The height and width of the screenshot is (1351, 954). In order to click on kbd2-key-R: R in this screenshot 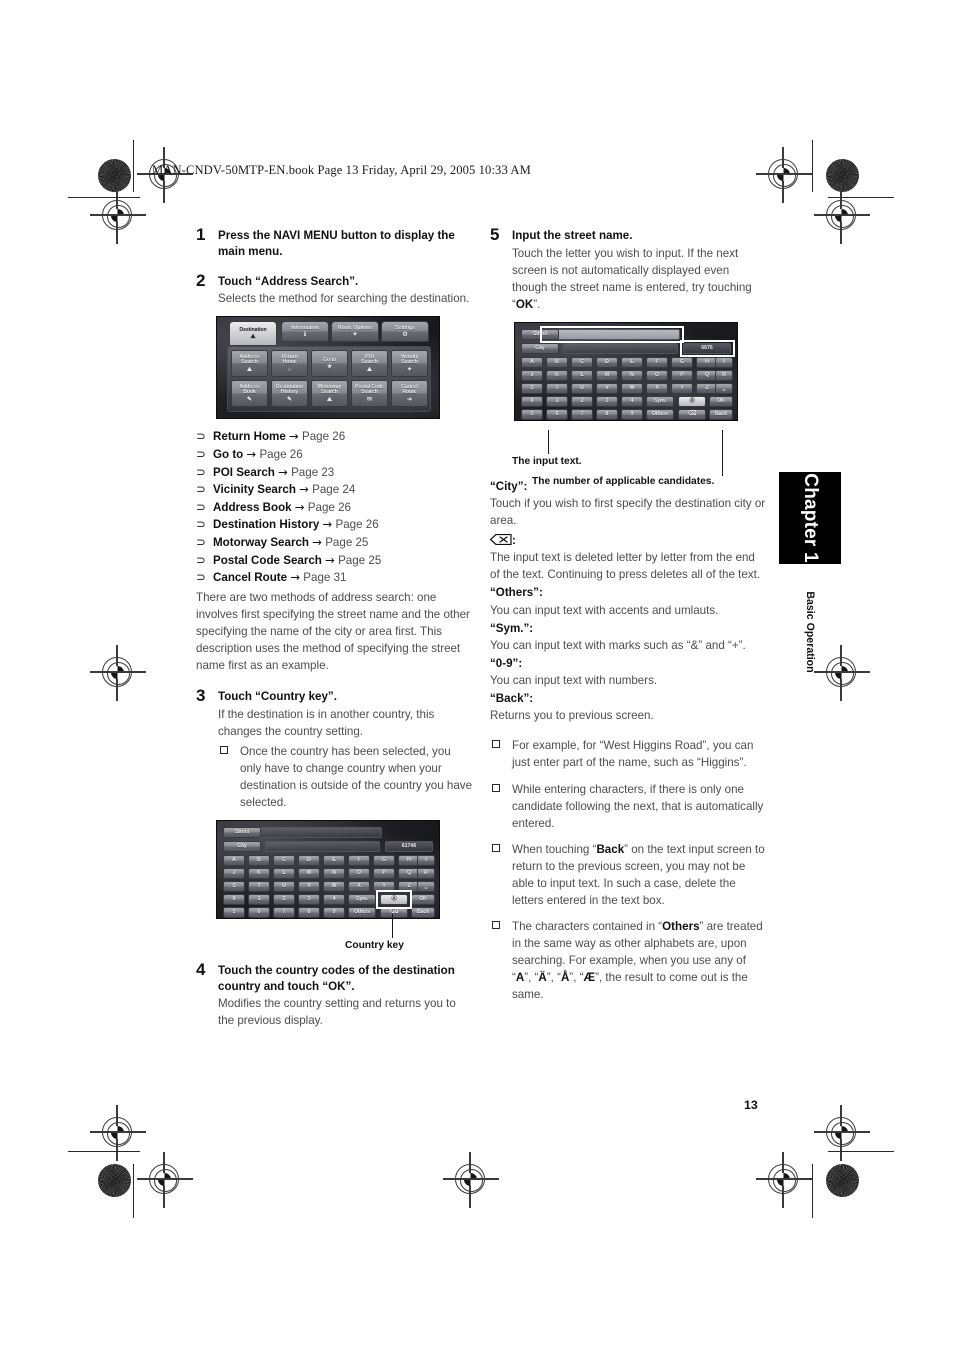, I will do `click(724, 375)`.